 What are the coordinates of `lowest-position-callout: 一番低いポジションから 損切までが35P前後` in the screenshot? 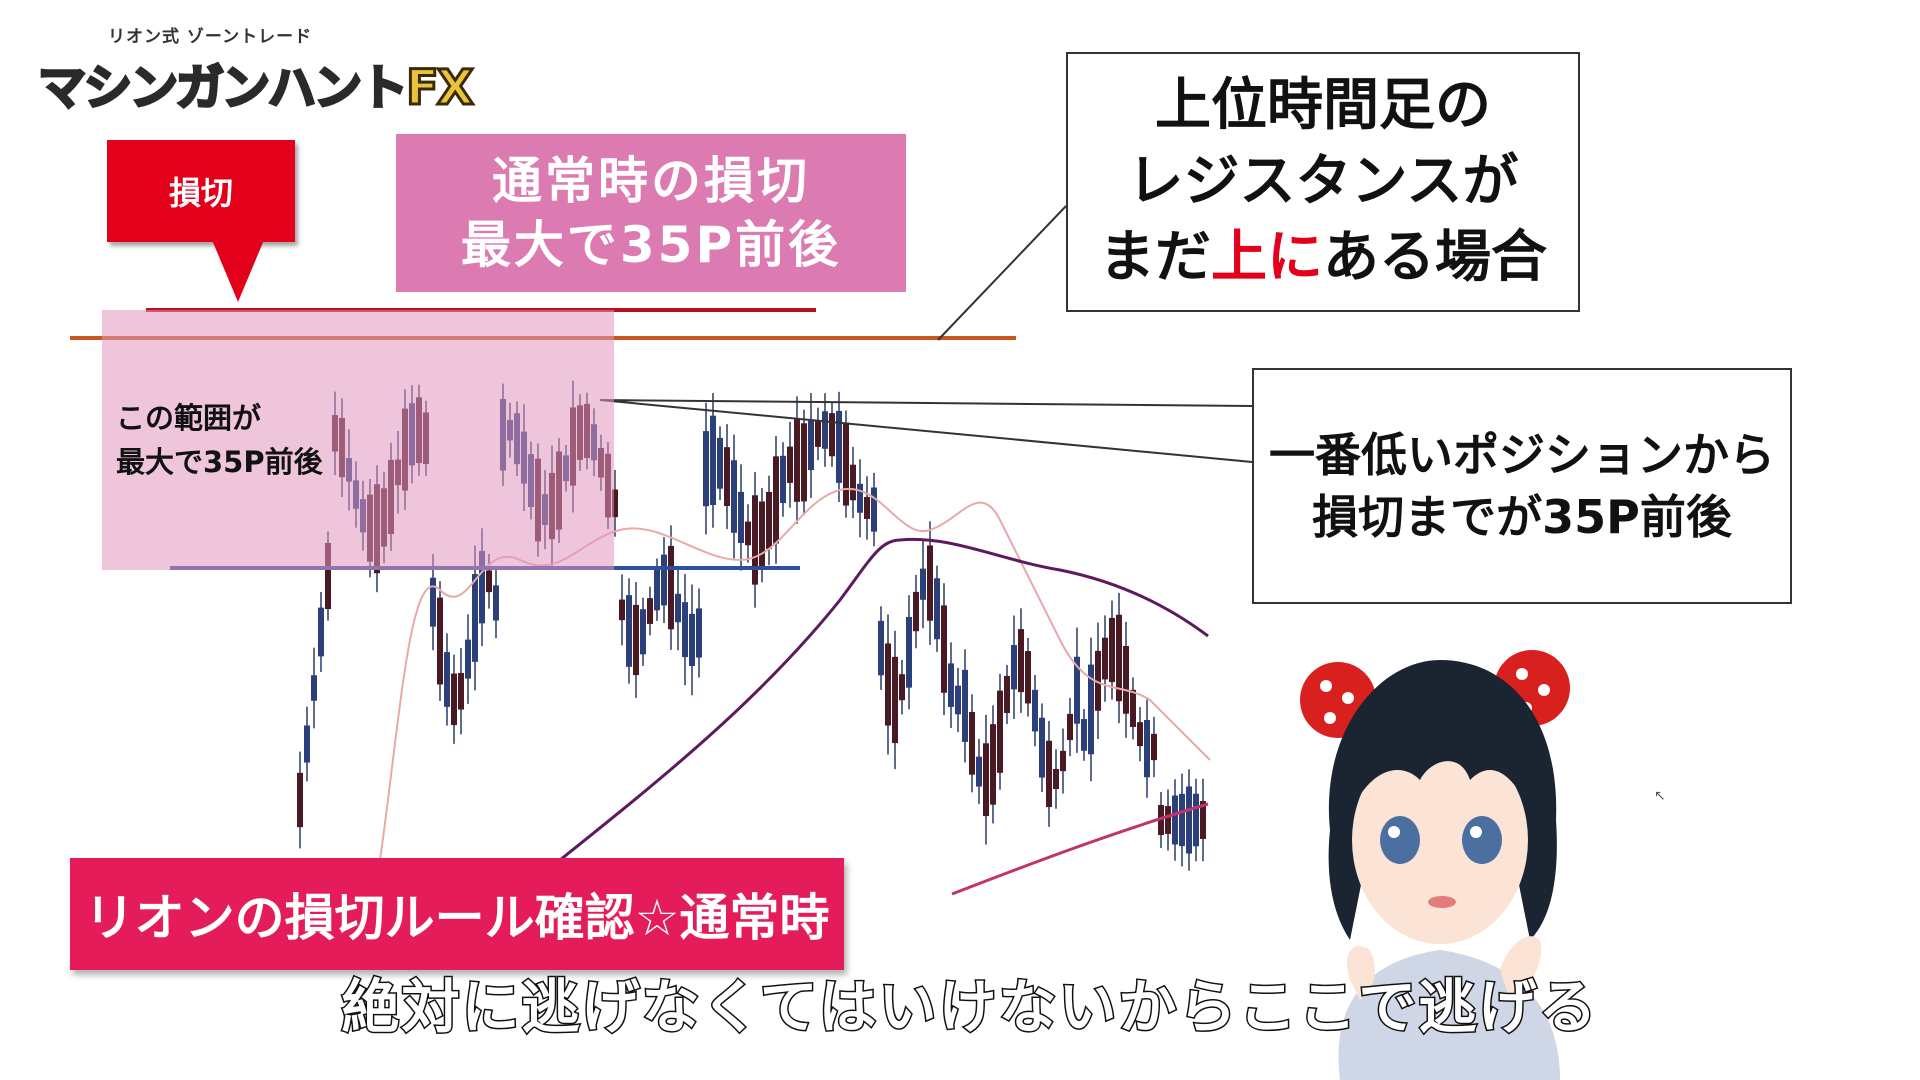 It's located at (1522, 486).